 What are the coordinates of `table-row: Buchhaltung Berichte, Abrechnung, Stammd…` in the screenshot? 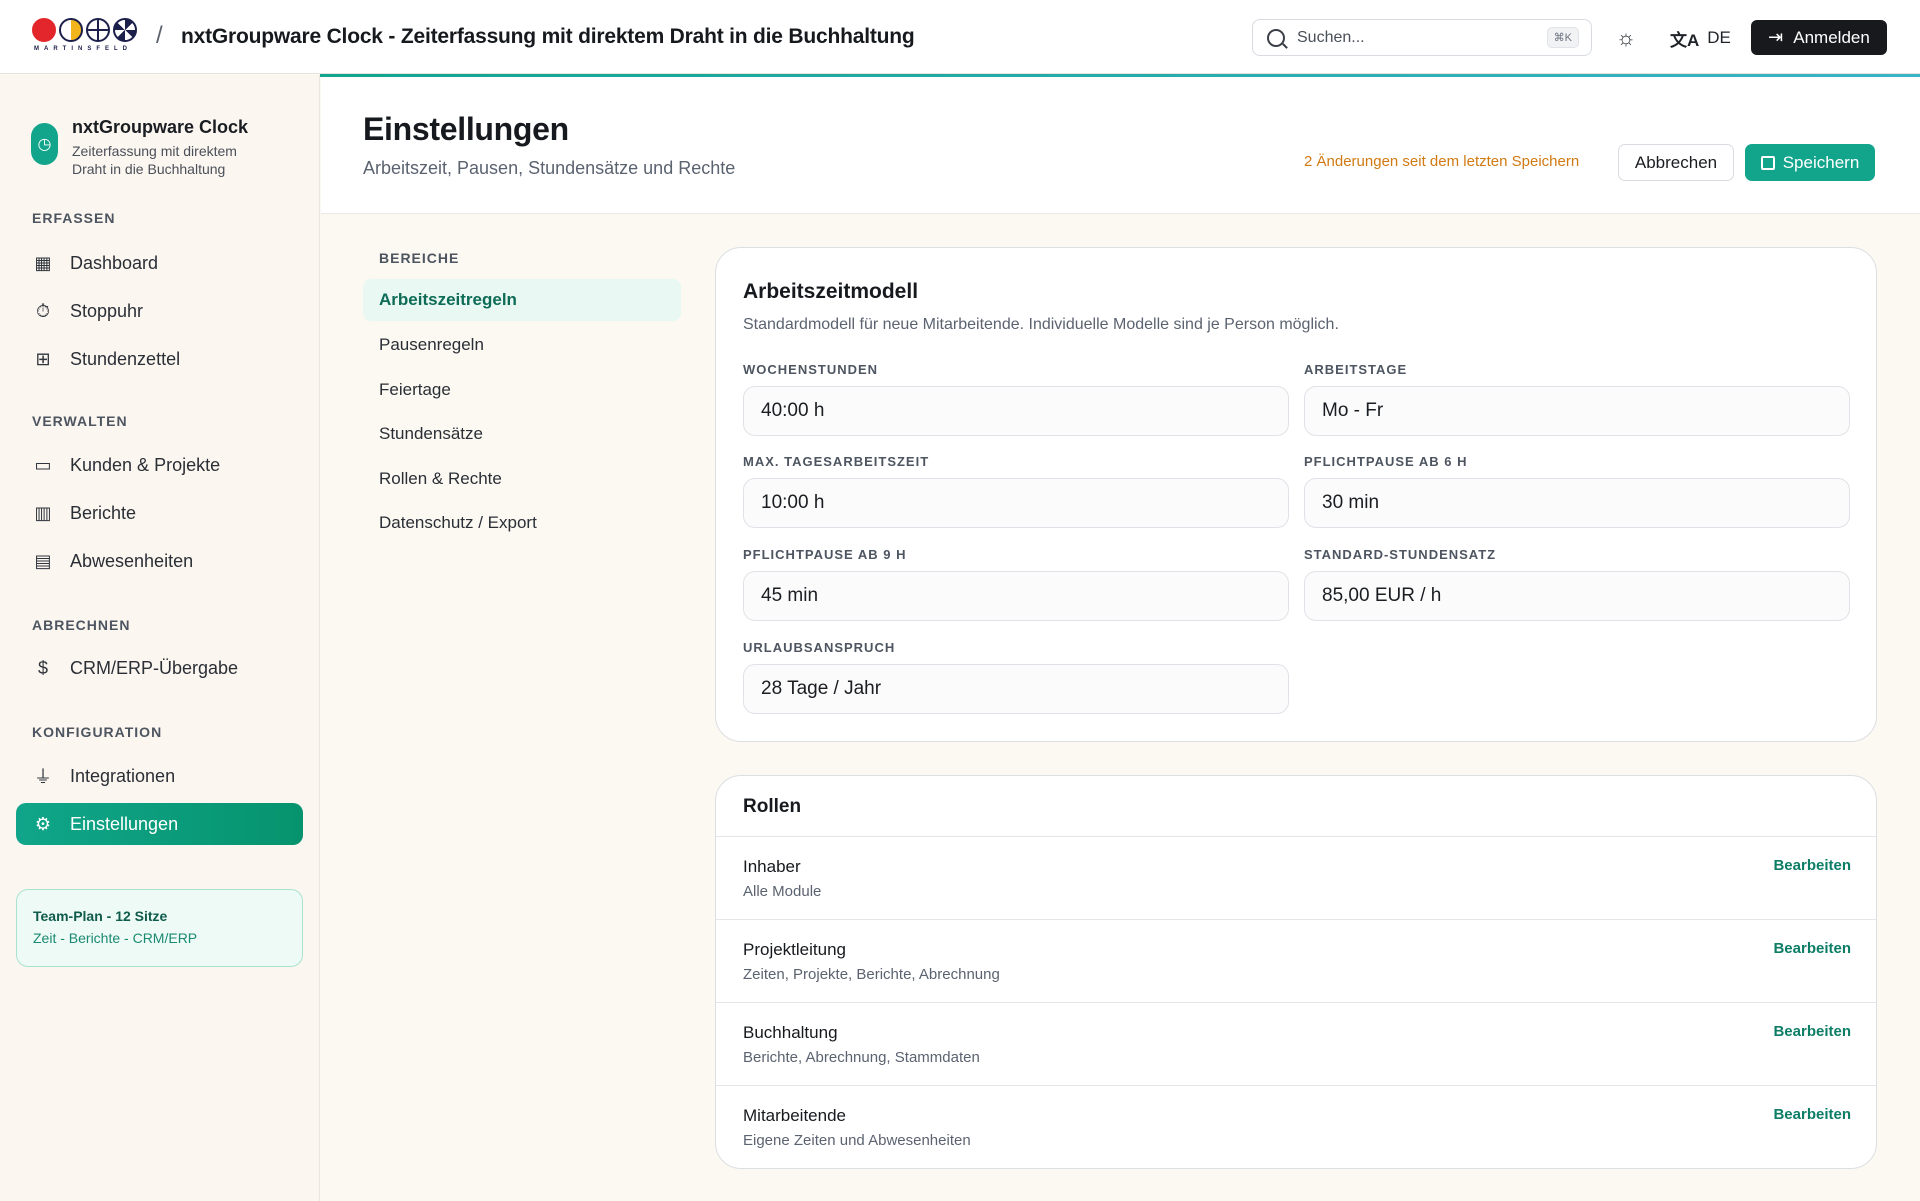 It's located at (1296, 1043).